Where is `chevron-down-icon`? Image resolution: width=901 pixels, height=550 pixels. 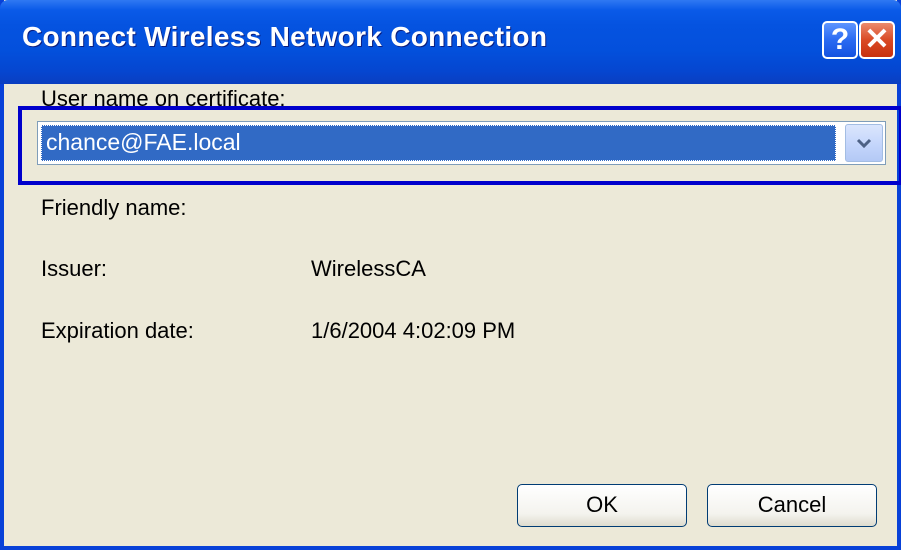 chevron-down-icon is located at coordinates (864, 143).